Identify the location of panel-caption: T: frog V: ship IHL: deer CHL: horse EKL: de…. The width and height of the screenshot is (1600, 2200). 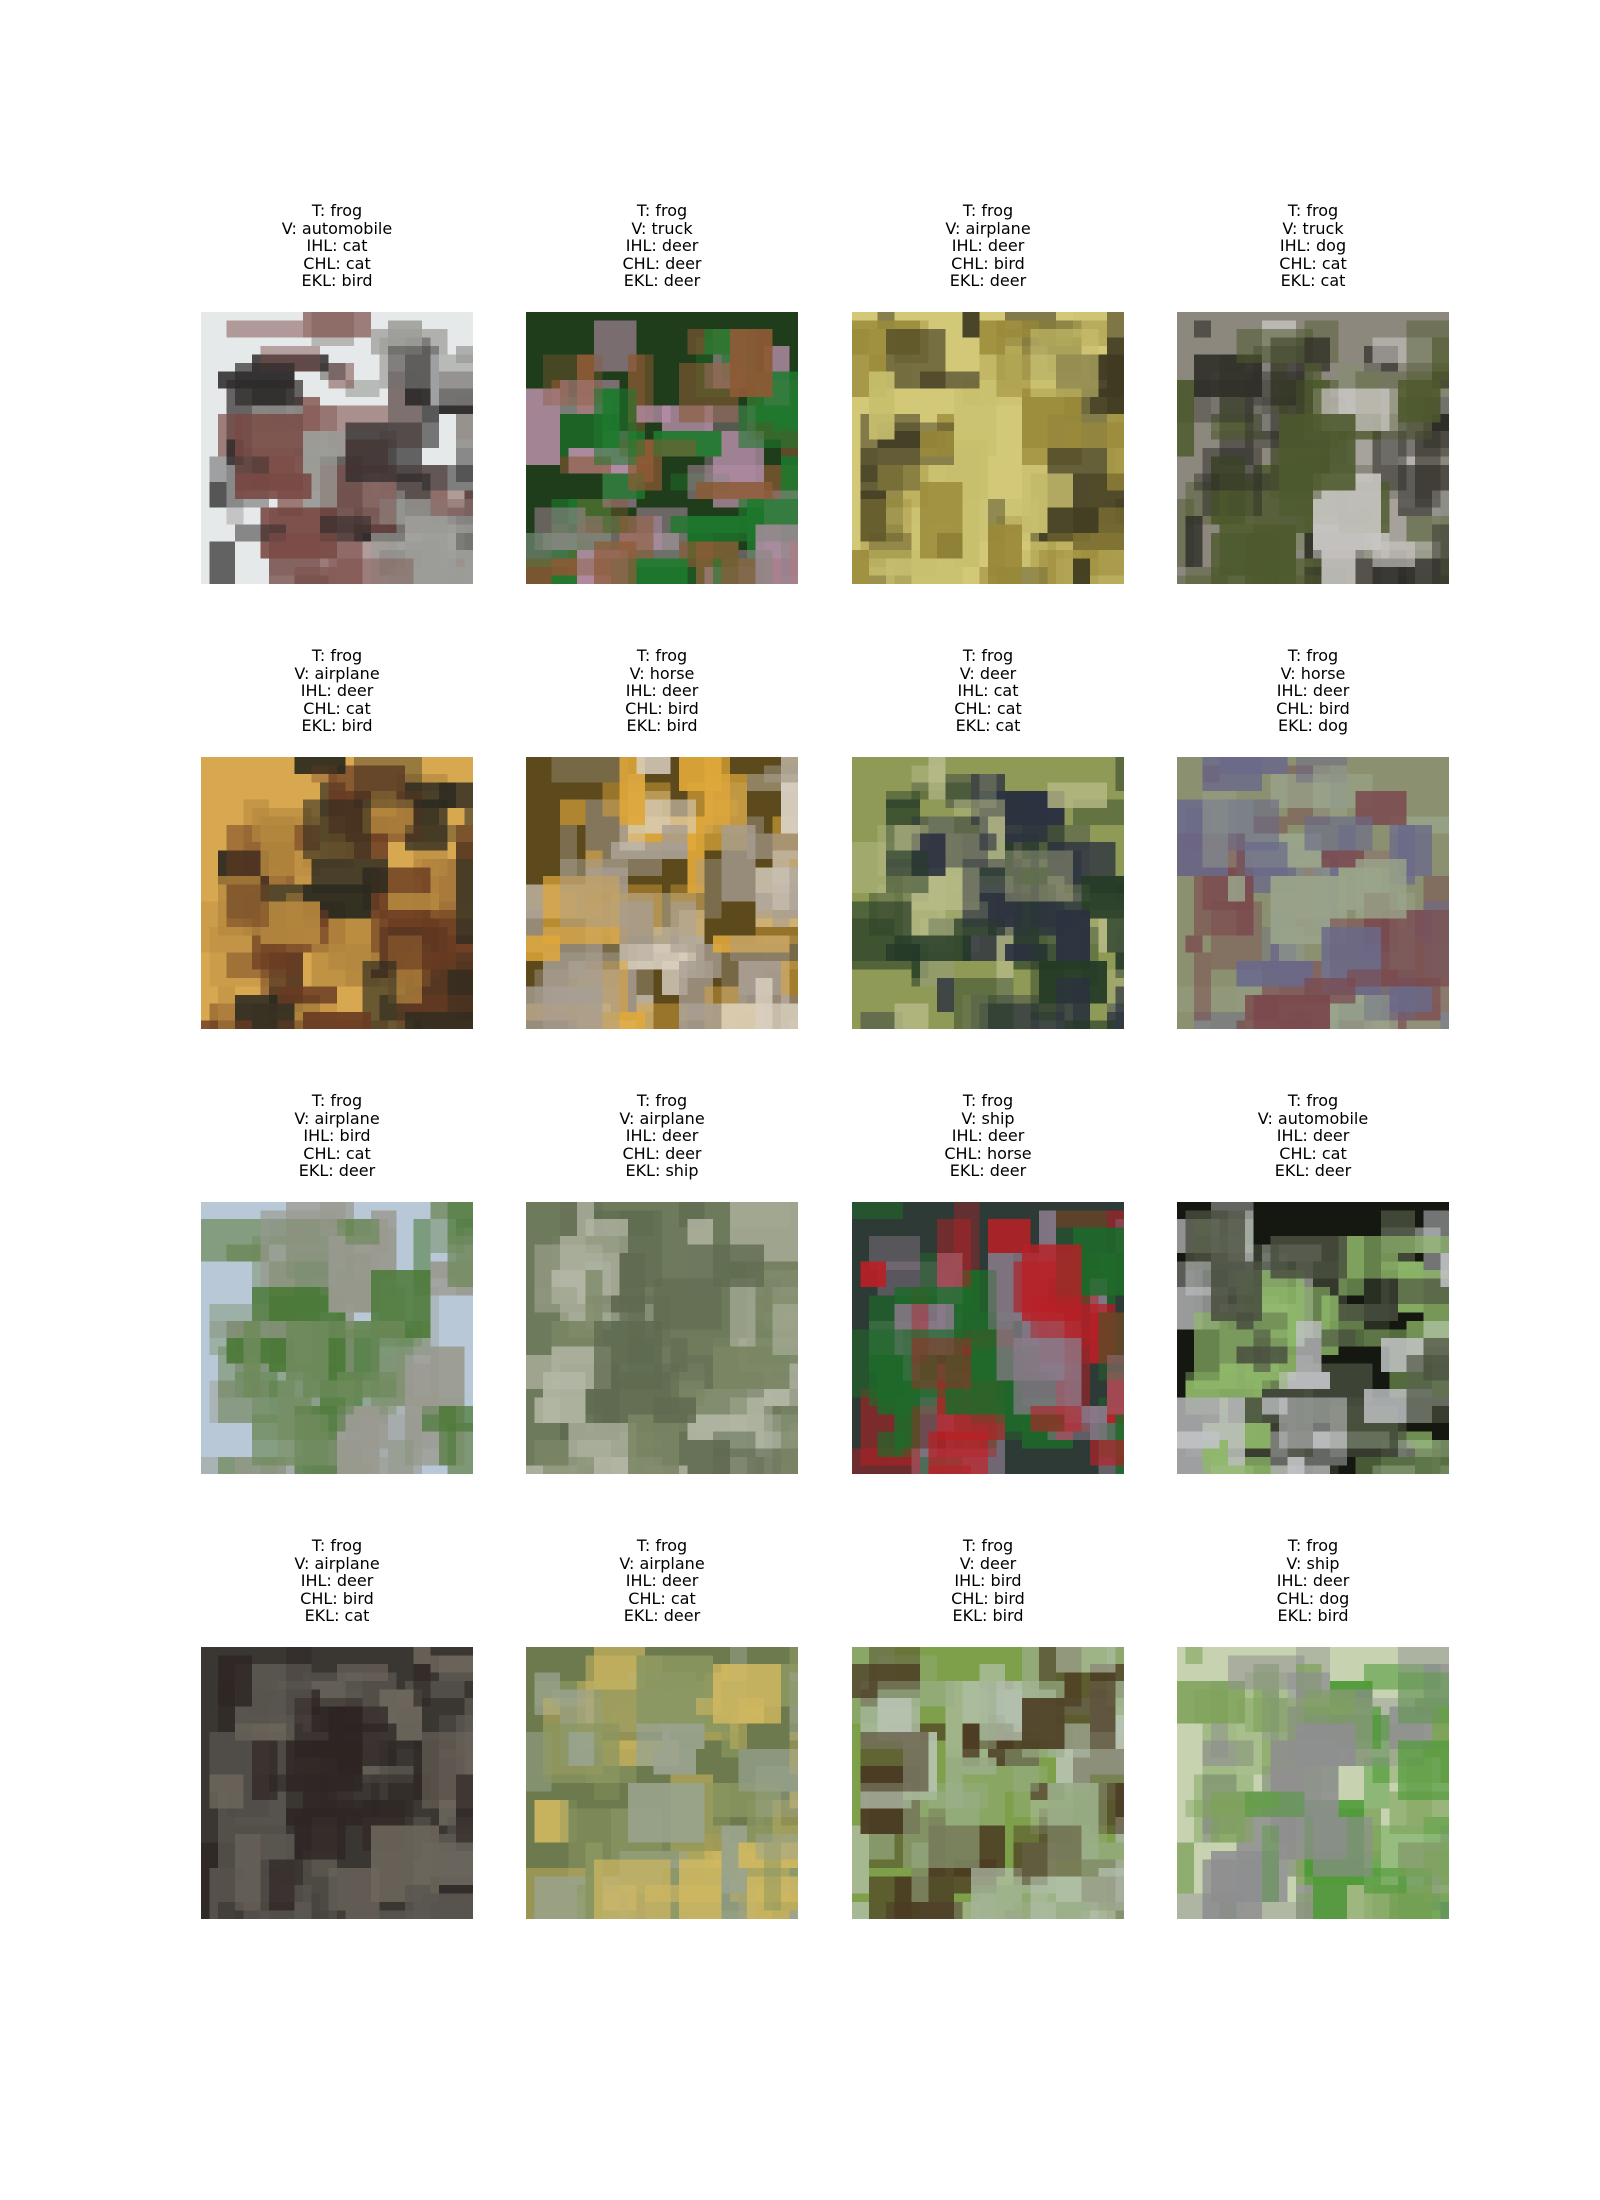
(988, 1136).